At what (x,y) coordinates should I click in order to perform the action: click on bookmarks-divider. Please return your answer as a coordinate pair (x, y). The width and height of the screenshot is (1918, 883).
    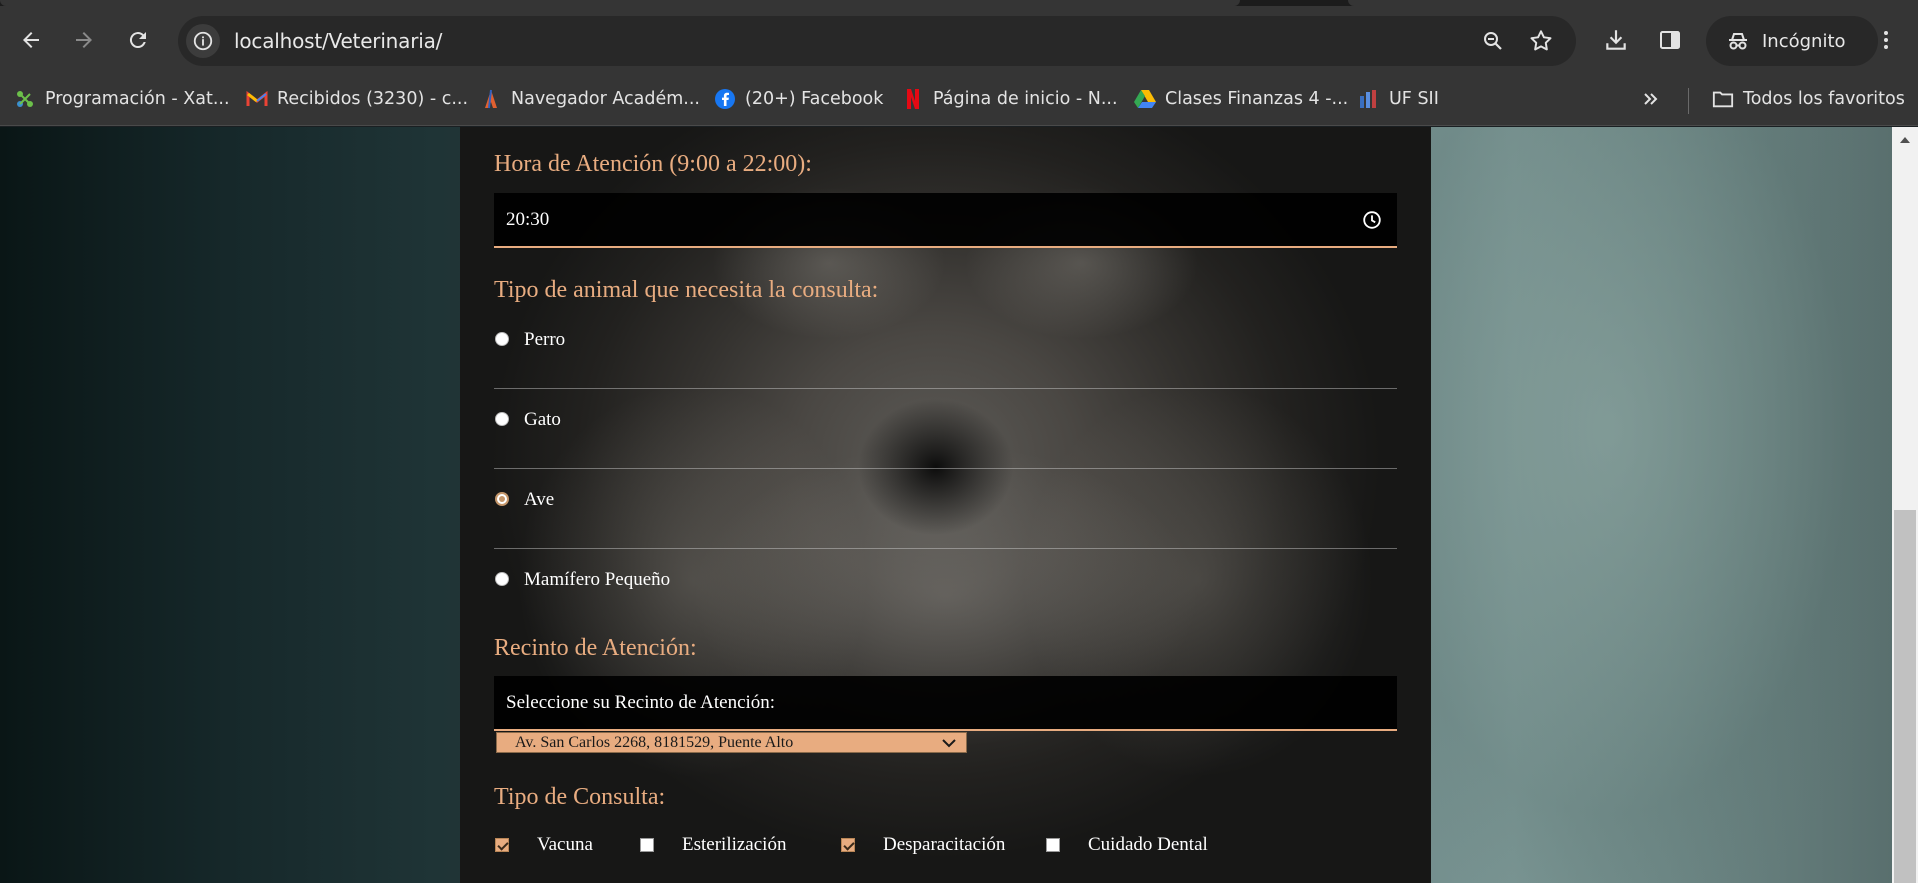
    Looking at the image, I should click on (1688, 101).